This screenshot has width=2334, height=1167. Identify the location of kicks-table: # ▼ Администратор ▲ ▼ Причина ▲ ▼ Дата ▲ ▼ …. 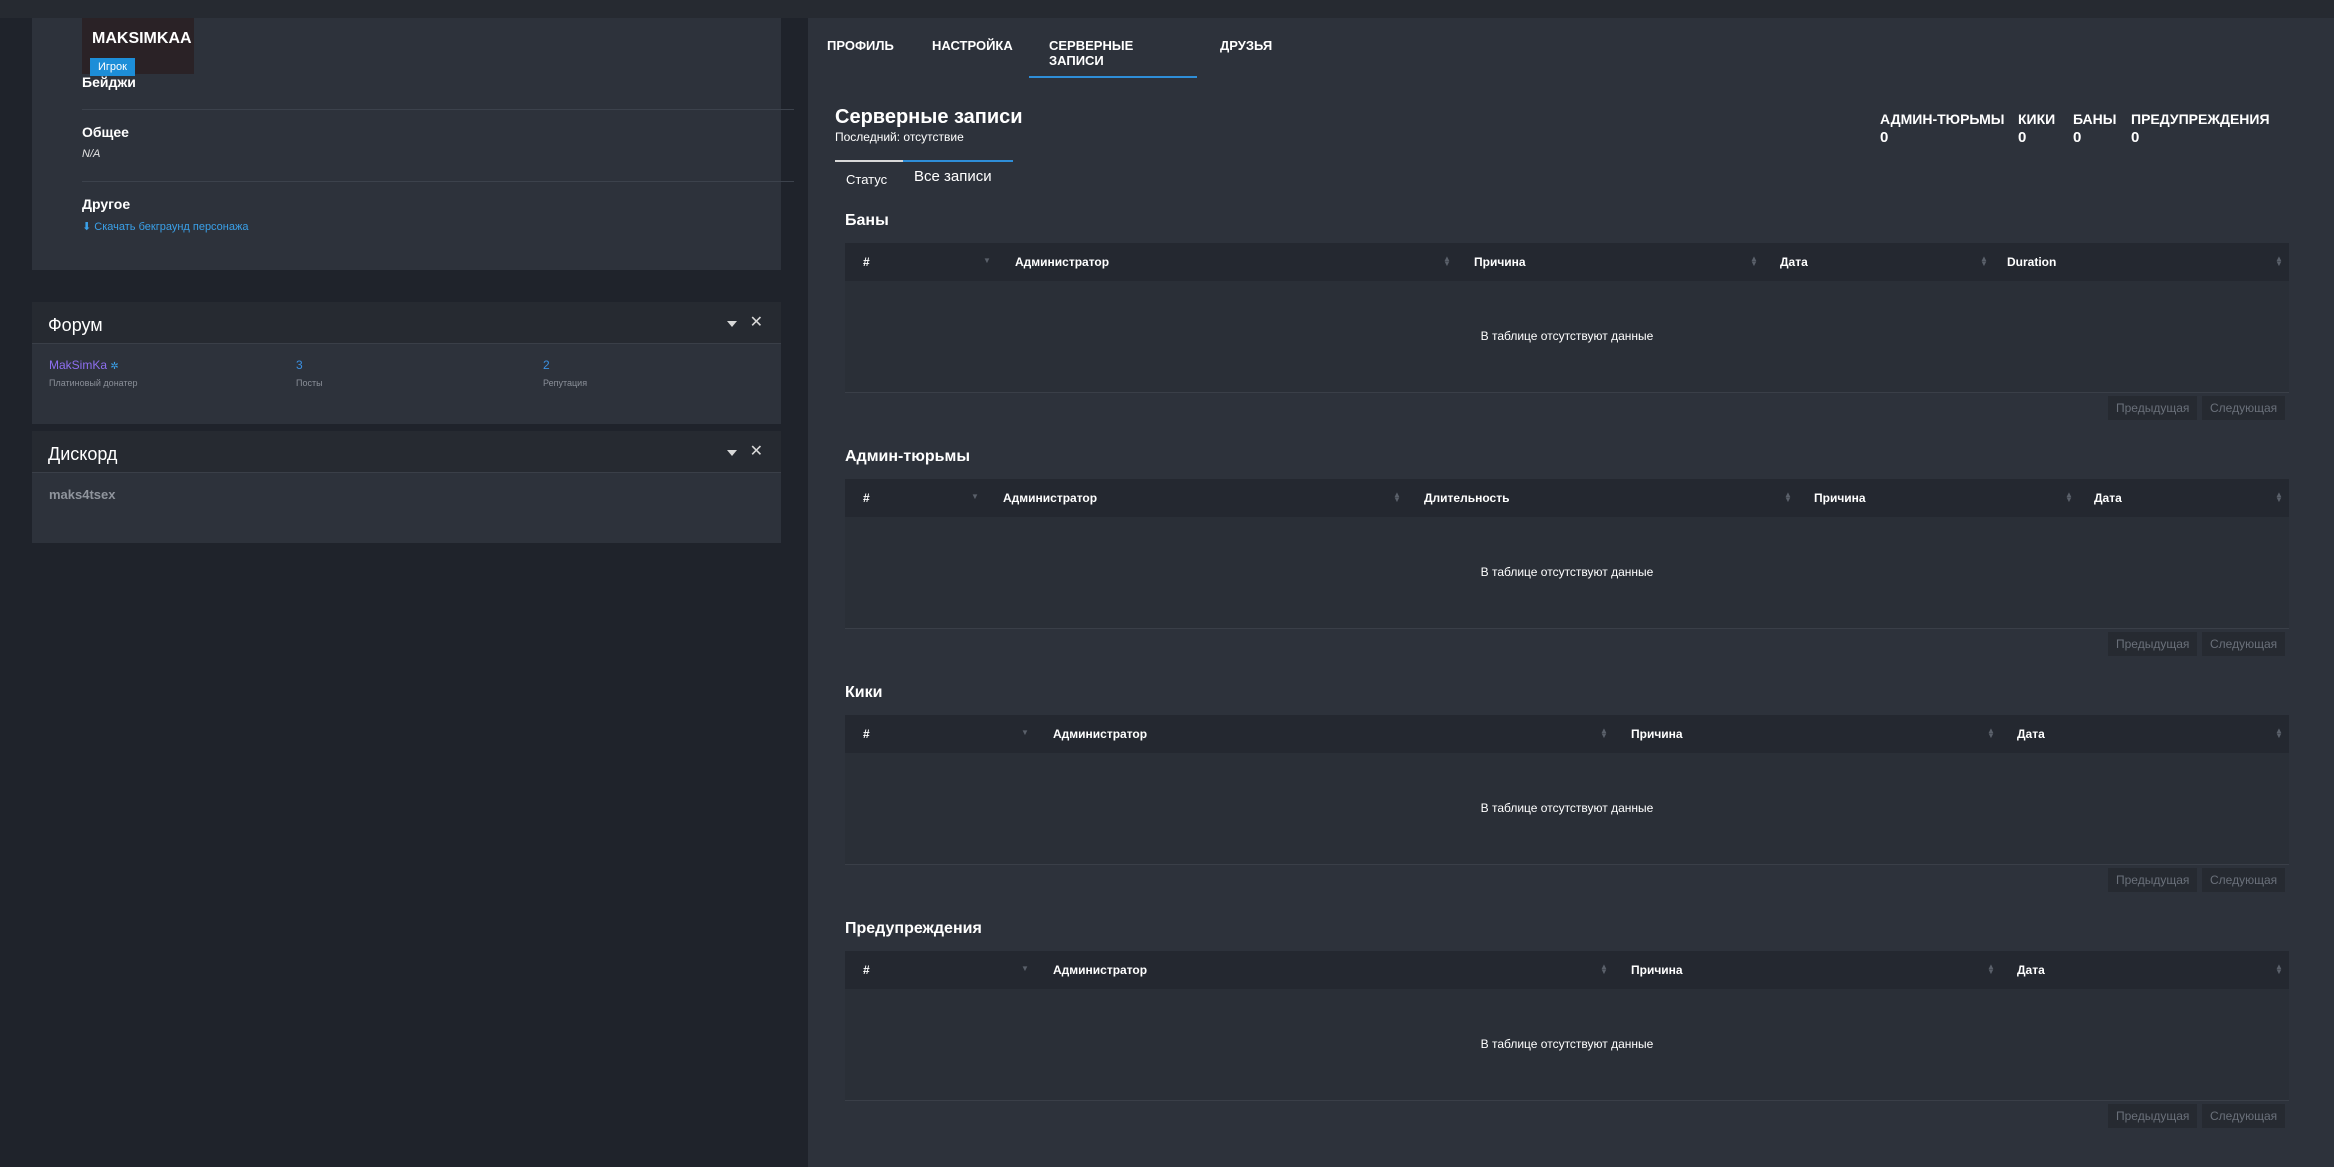
(1567, 790).